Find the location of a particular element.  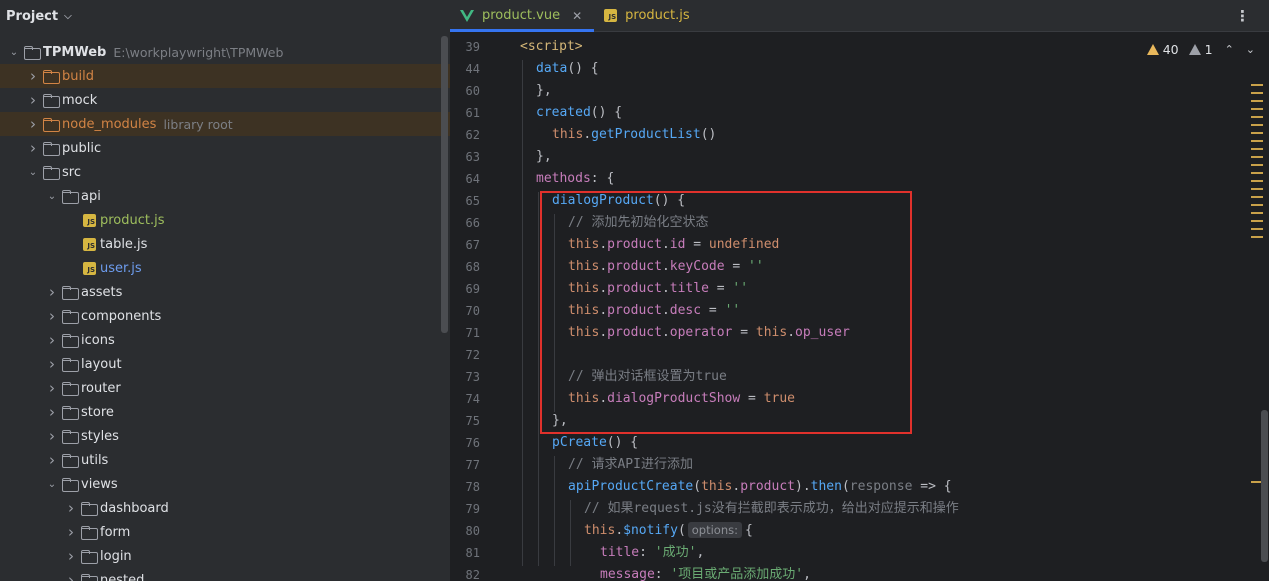

code-line: this.$notify(options:{ is located at coordinates (668, 531).